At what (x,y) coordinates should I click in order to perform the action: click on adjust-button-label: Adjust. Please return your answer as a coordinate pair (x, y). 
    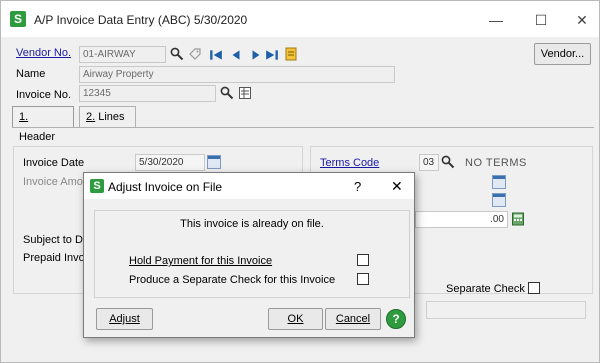
    Looking at the image, I should click on (124, 319).